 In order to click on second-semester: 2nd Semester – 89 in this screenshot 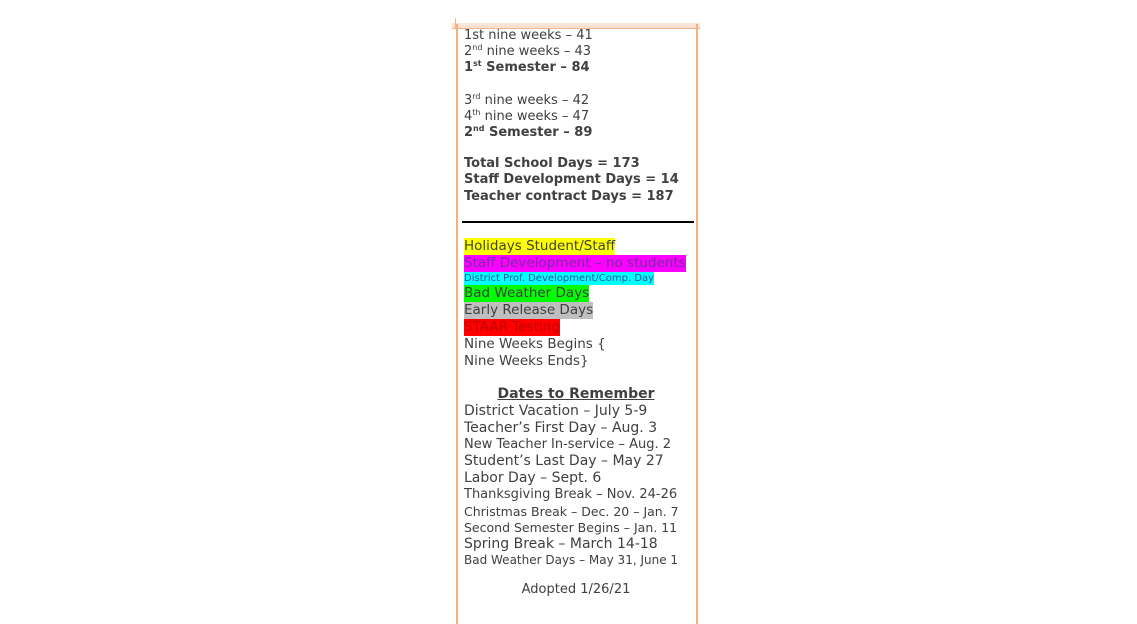, I will do `click(528, 132)`.